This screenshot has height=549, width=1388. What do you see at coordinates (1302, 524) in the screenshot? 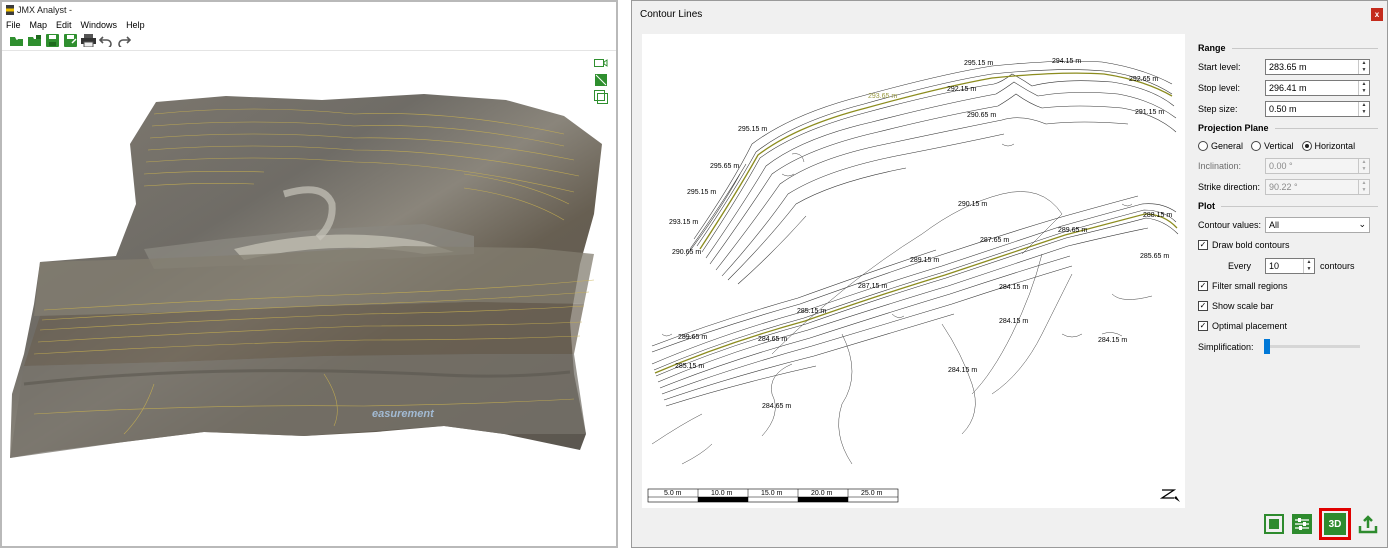
I see `settings-button` at bounding box center [1302, 524].